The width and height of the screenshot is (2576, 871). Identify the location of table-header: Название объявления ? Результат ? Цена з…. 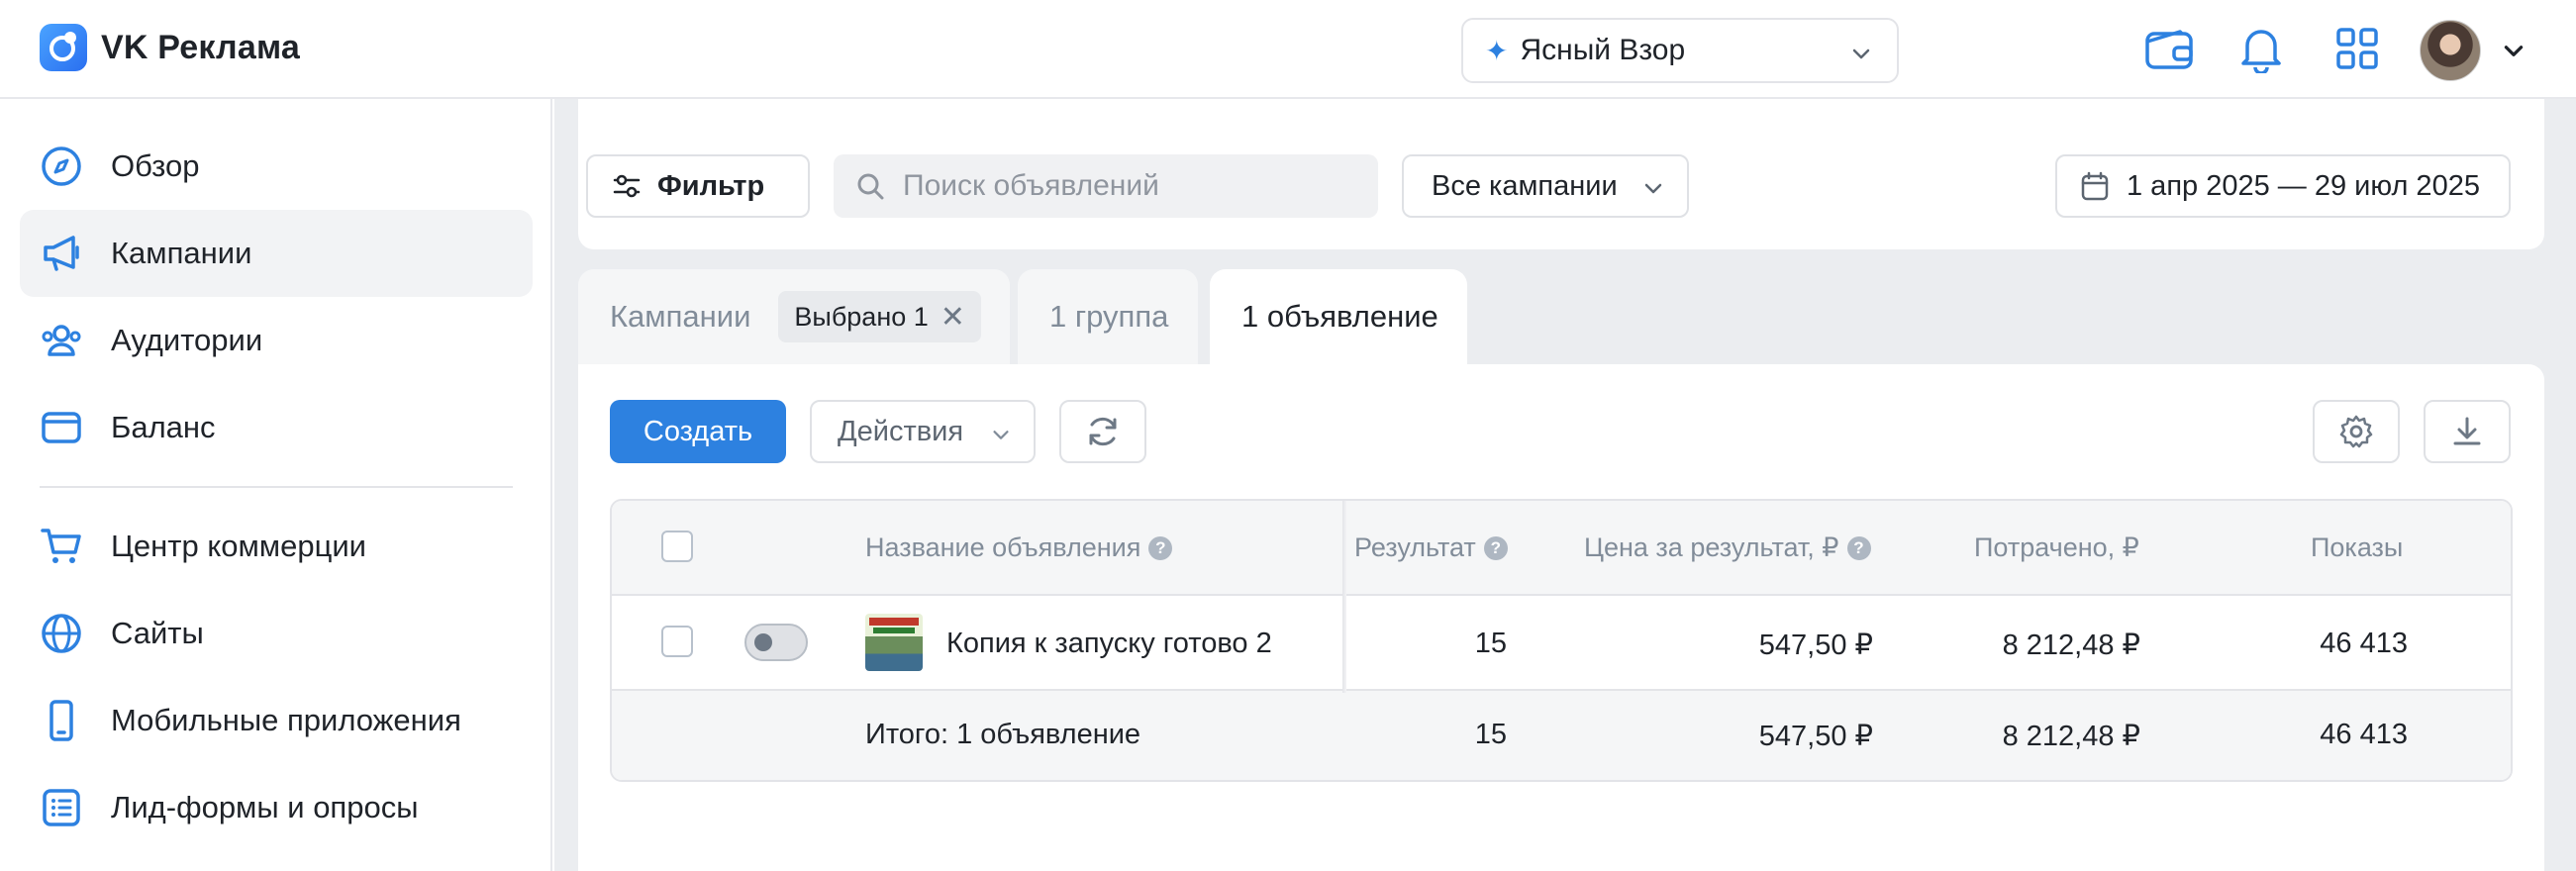
(1562, 548).